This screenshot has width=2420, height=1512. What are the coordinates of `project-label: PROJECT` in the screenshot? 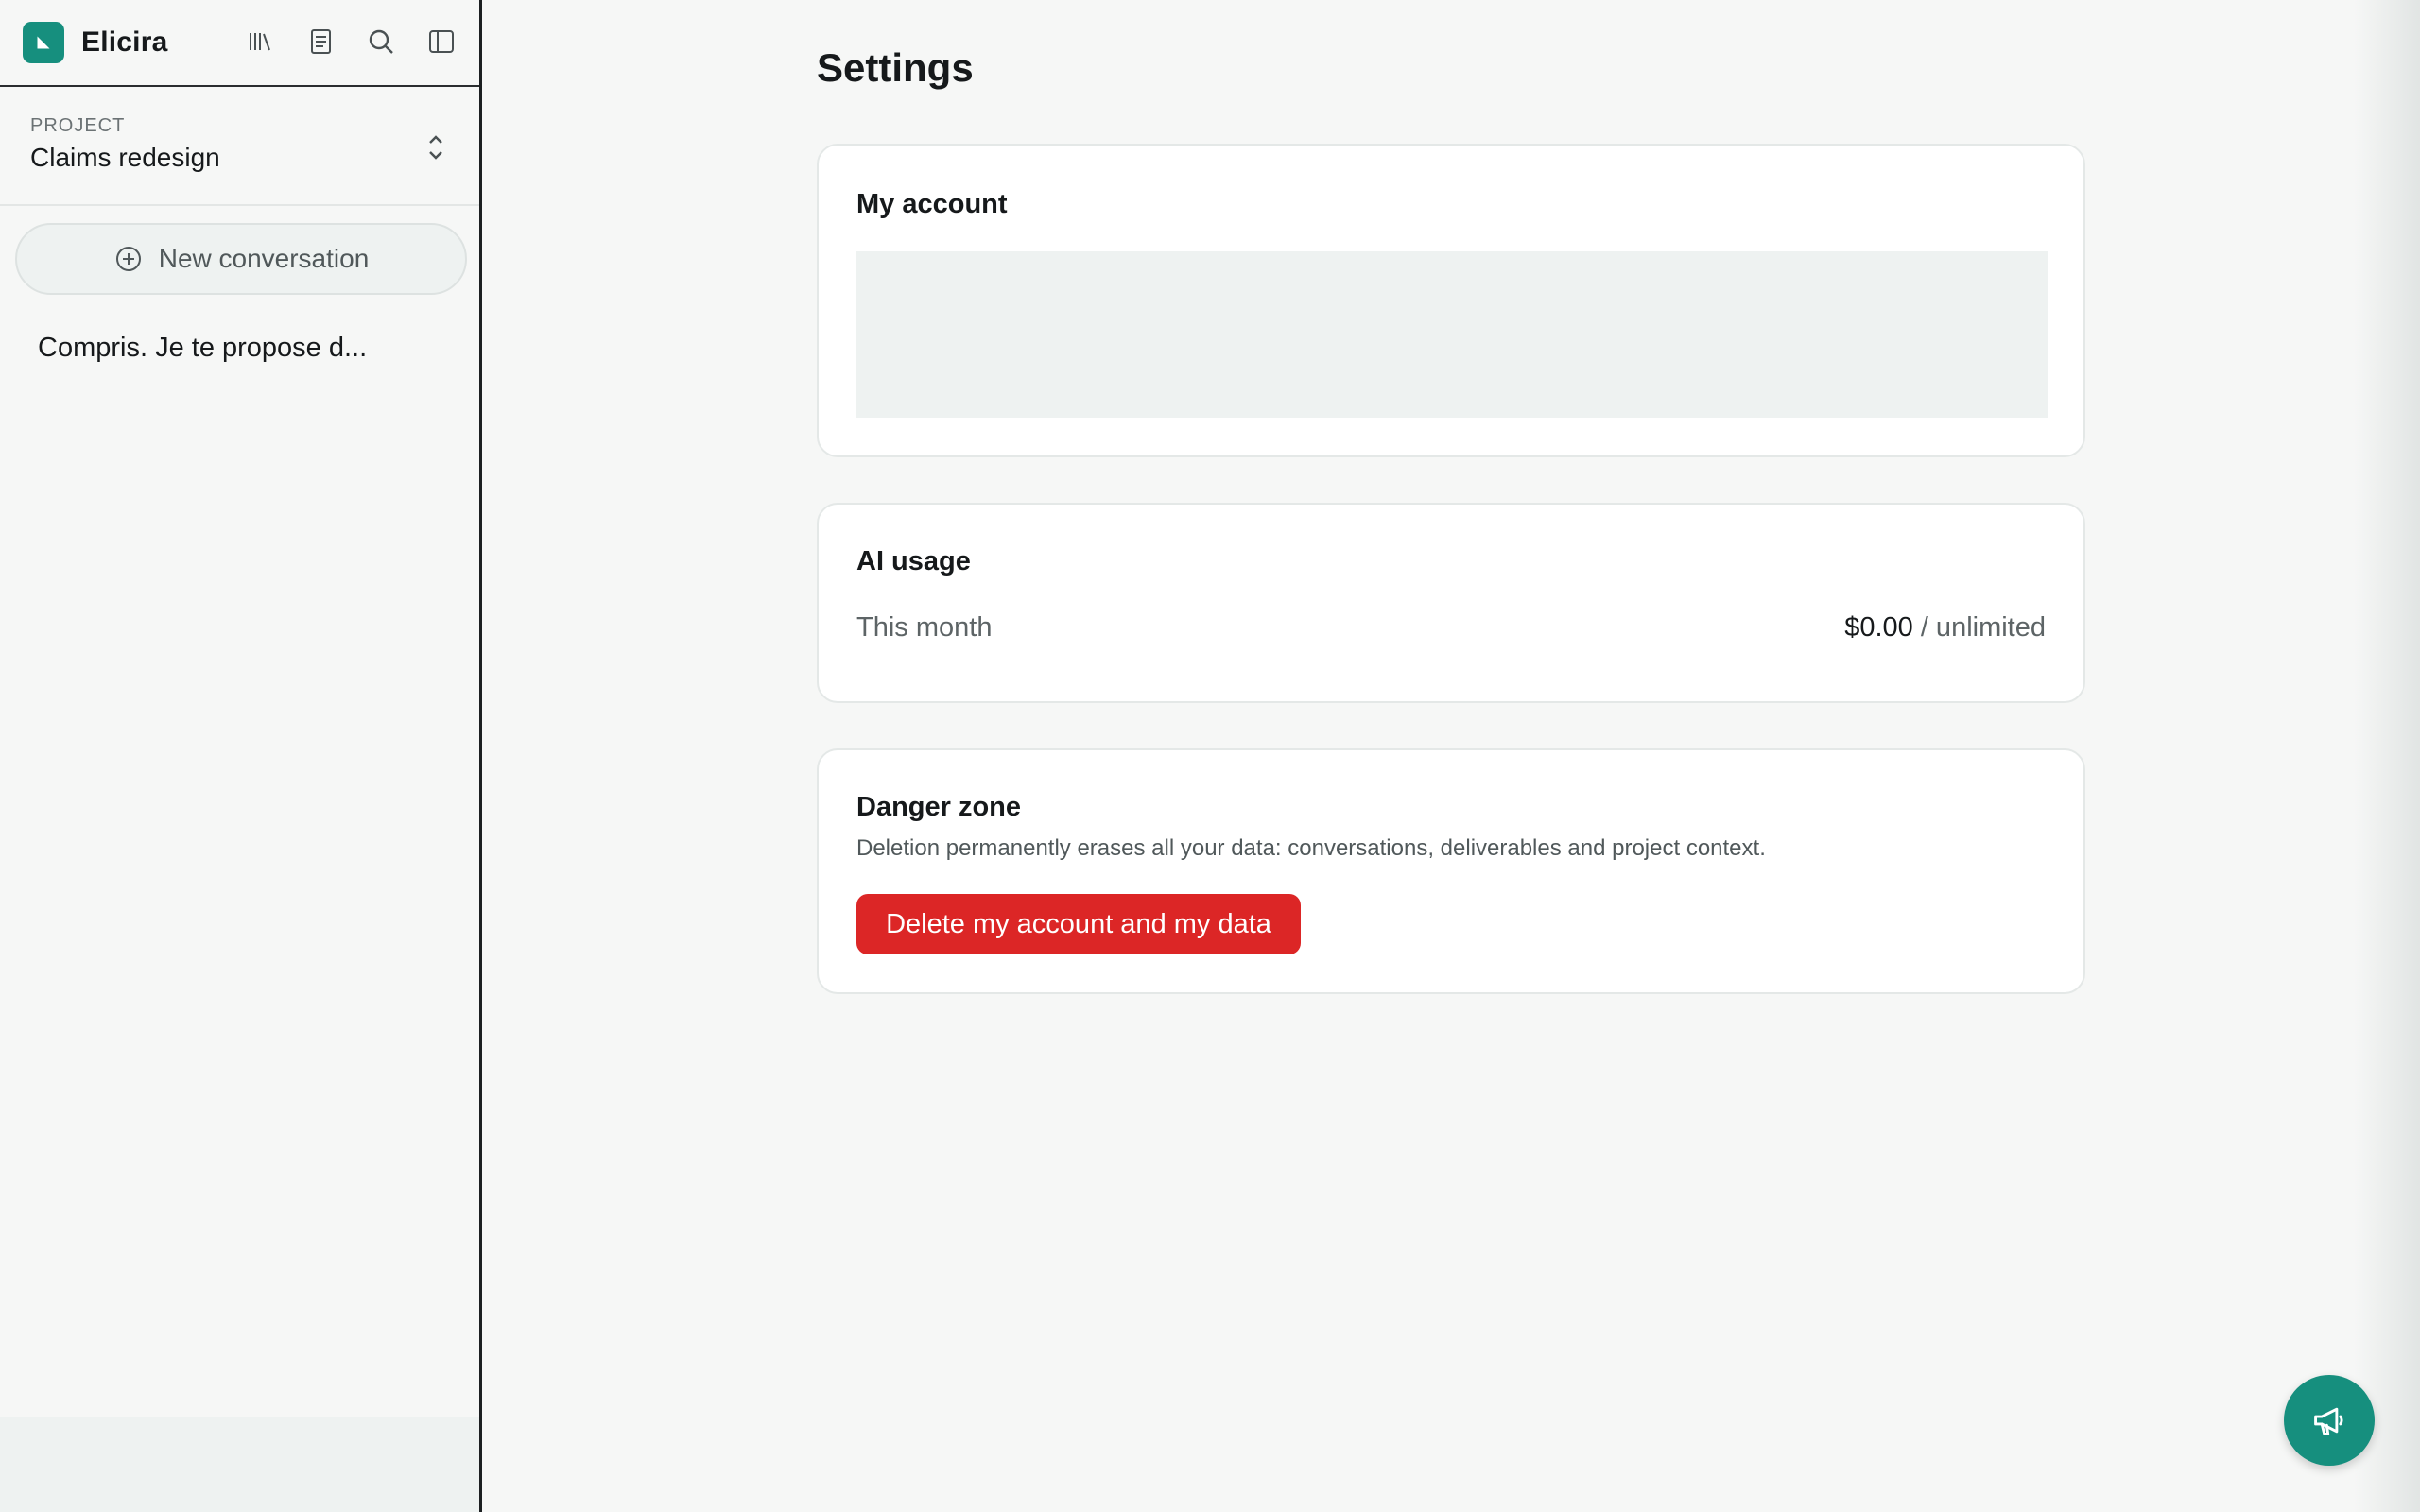 It's located at (78, 125).